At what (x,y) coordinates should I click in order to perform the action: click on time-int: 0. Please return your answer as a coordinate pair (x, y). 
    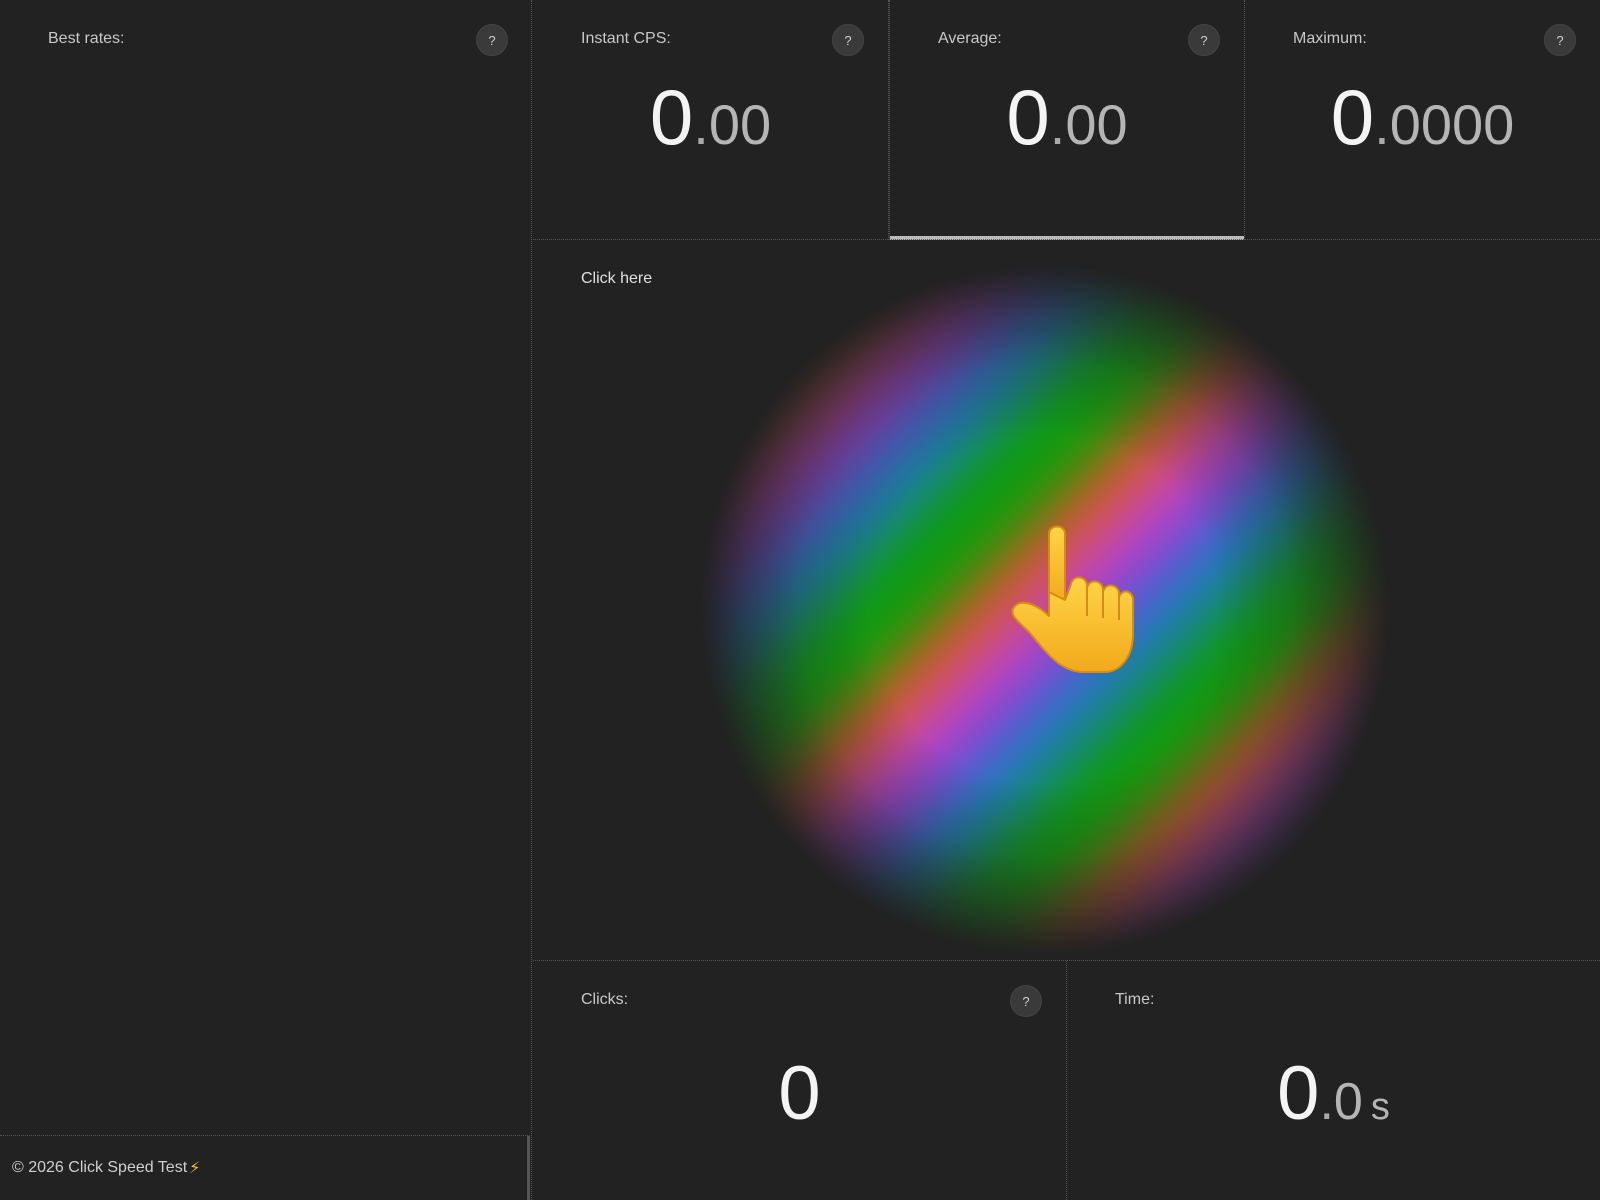
    Looking at the image, I should click on (1298, 1093).